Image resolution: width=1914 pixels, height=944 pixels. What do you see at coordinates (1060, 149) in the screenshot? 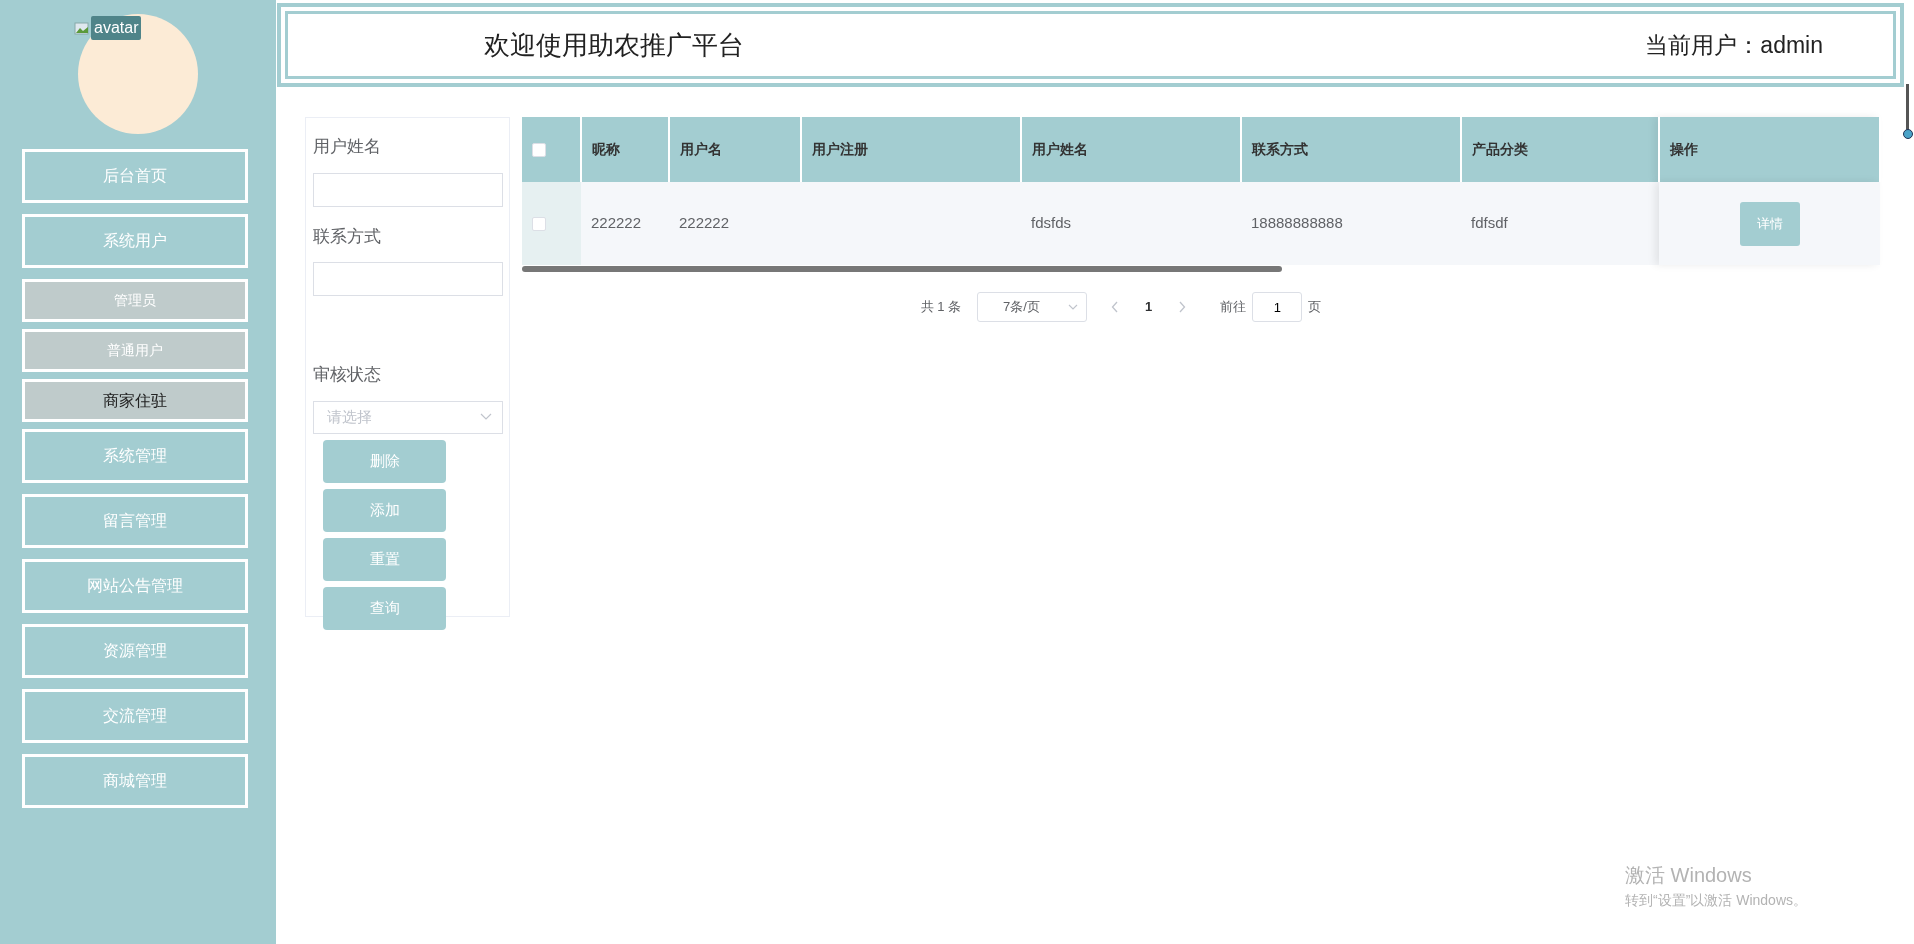
I see `column-header: 用户姓名` at bounding box center [1060, 149].